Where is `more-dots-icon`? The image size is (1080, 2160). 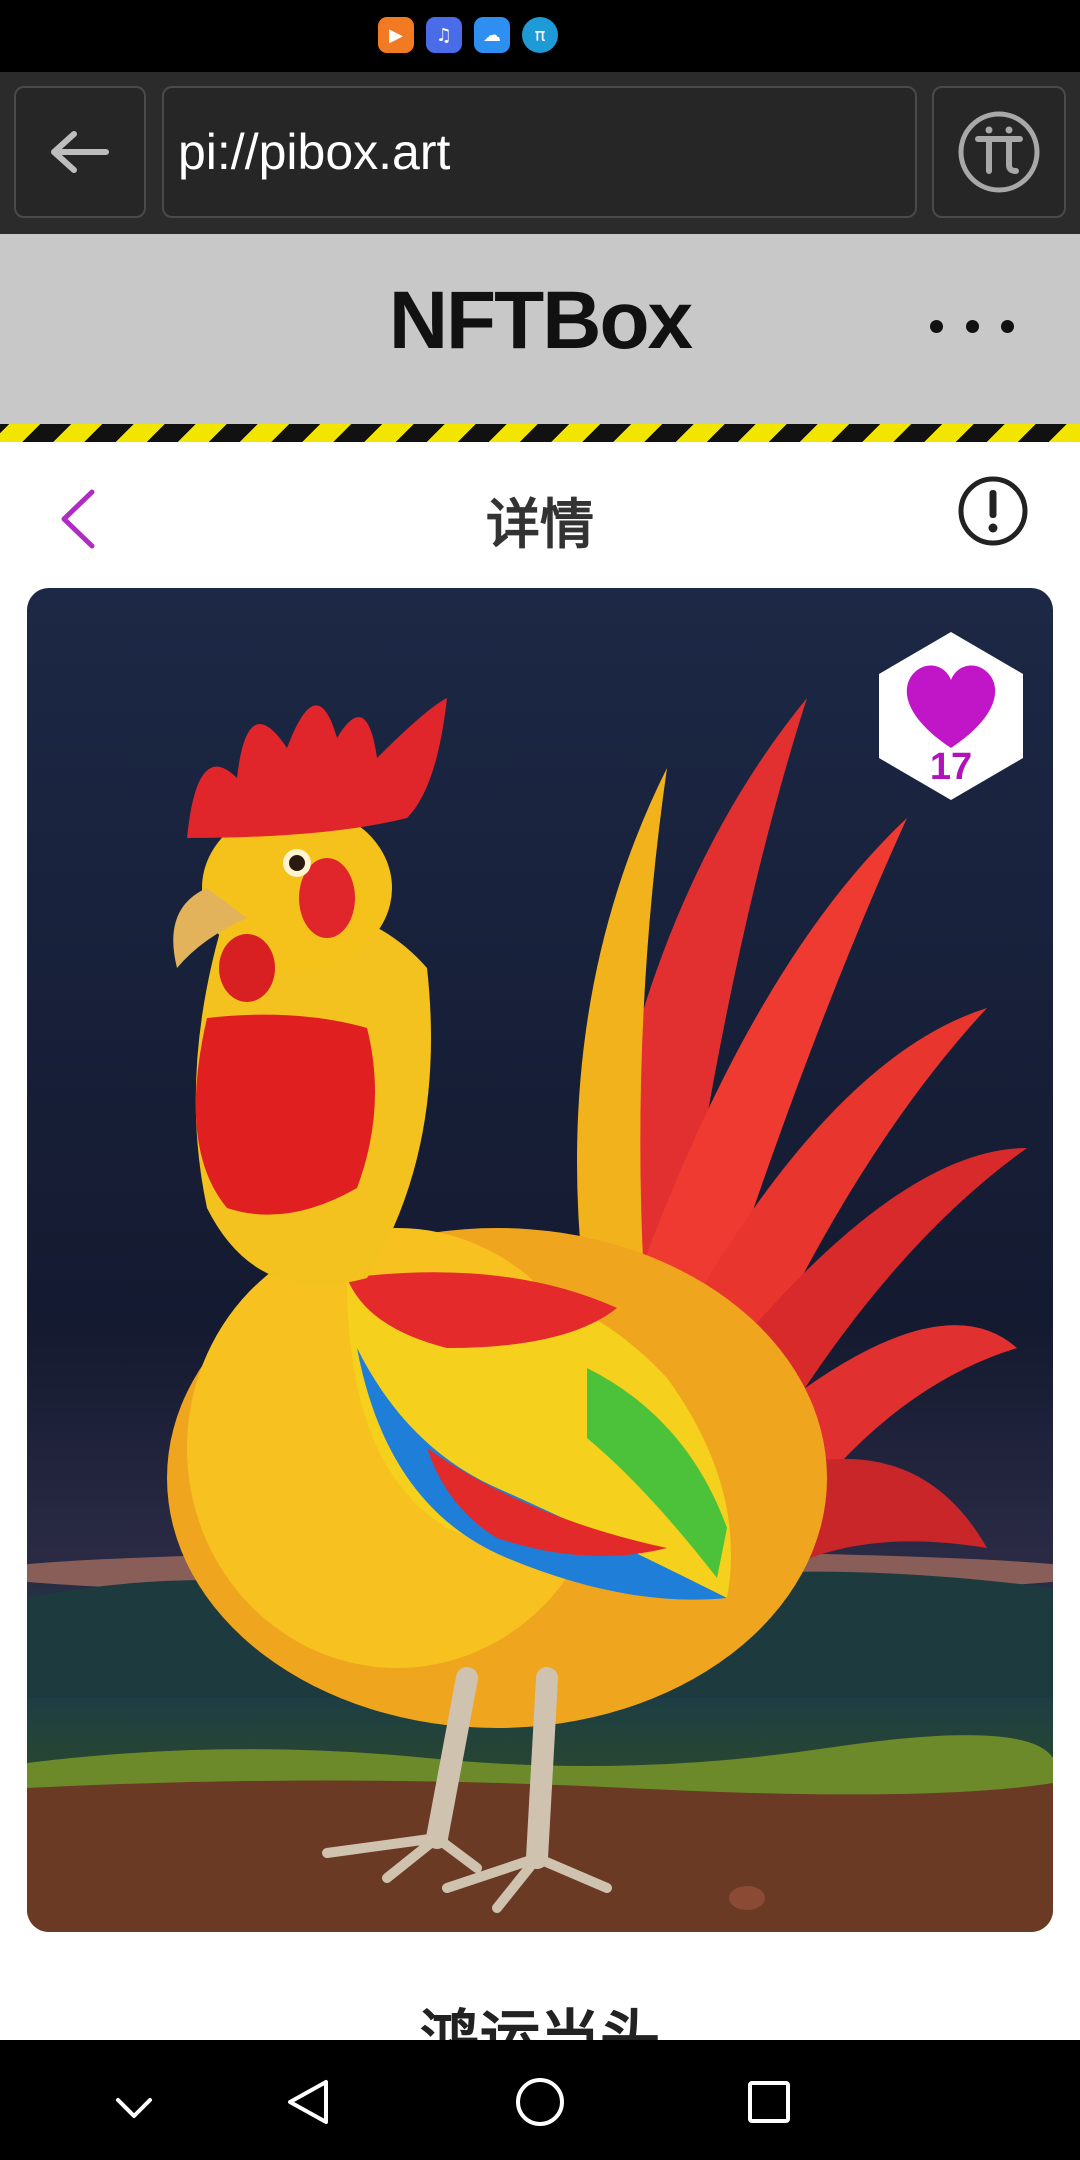 more-dots-icon is located at coordinates (972, 326).